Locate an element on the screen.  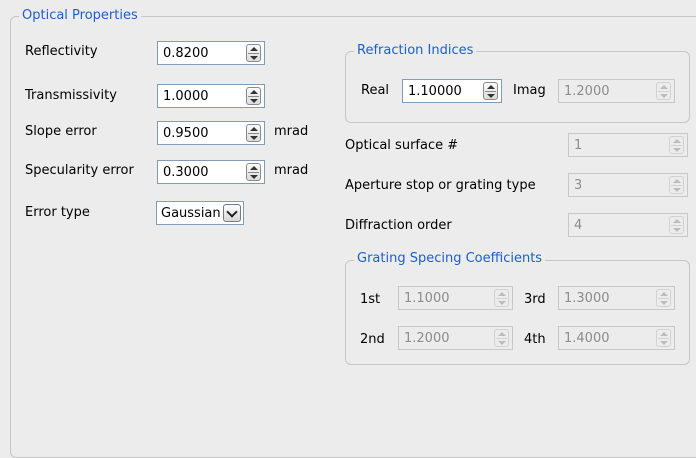
grating-2nd-spinbox: 1.2000 is located at coordinates (455, 338).